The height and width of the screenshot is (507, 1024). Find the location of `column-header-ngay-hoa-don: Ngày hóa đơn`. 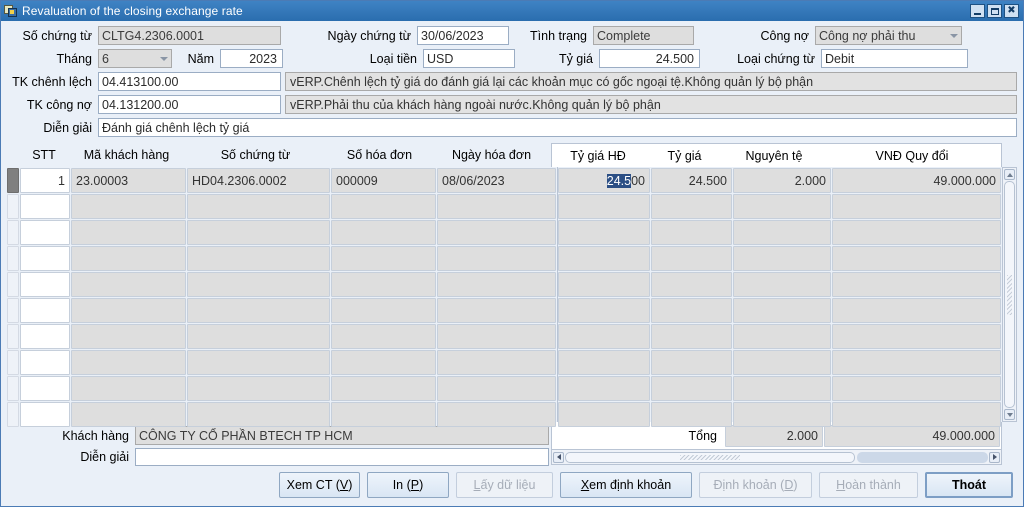

column-header-ngay-hoa-don: Ngày hóa đơn is located at coordinates (491, 155).